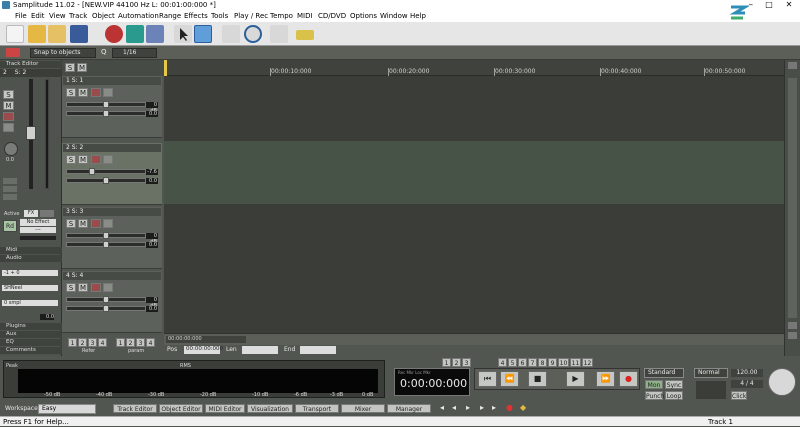  What do you see at coordinates (96, 223) in the screenshot?
I see `track-3-record-button` at bounding box center [96, 223].